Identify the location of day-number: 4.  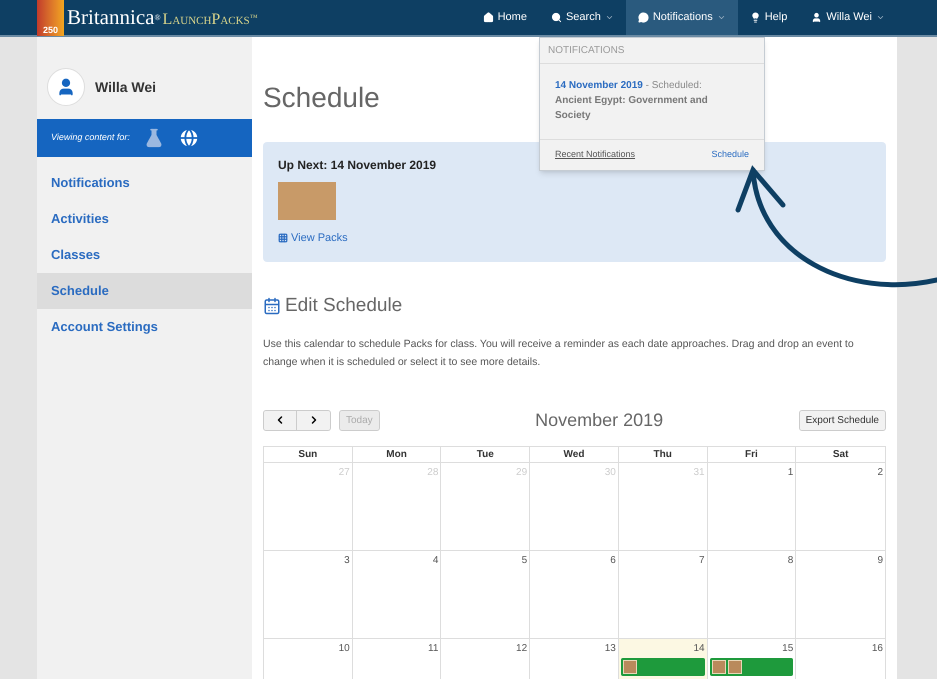
(435, 561).